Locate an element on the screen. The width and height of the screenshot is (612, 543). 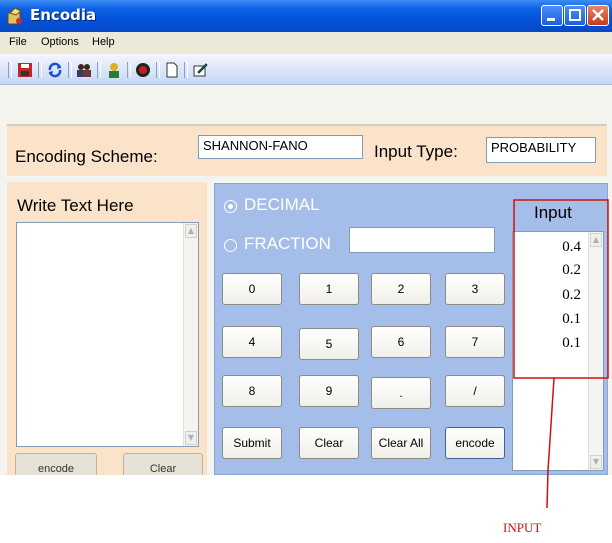
input-list-heading: Input is located at coordinates (553, 212).